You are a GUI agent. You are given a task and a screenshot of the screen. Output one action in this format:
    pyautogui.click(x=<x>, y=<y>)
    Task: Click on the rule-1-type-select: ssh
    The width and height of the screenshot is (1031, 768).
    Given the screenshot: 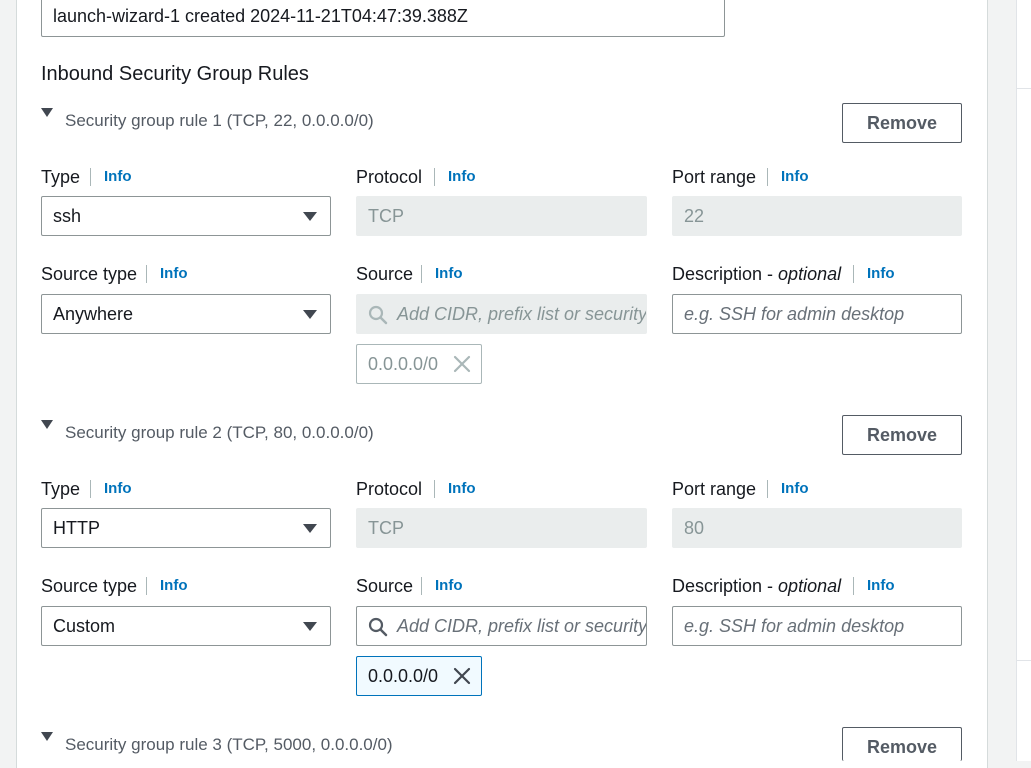 What is the action you would take?
    pyautogui.click(x=186, y=216)
    